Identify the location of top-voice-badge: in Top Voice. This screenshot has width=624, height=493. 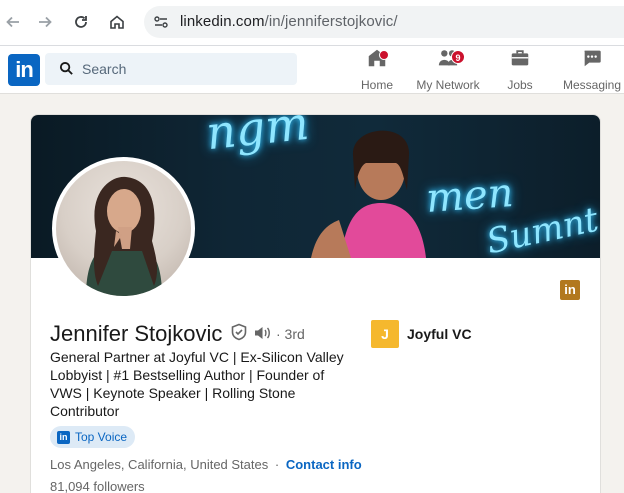
(93, 437).